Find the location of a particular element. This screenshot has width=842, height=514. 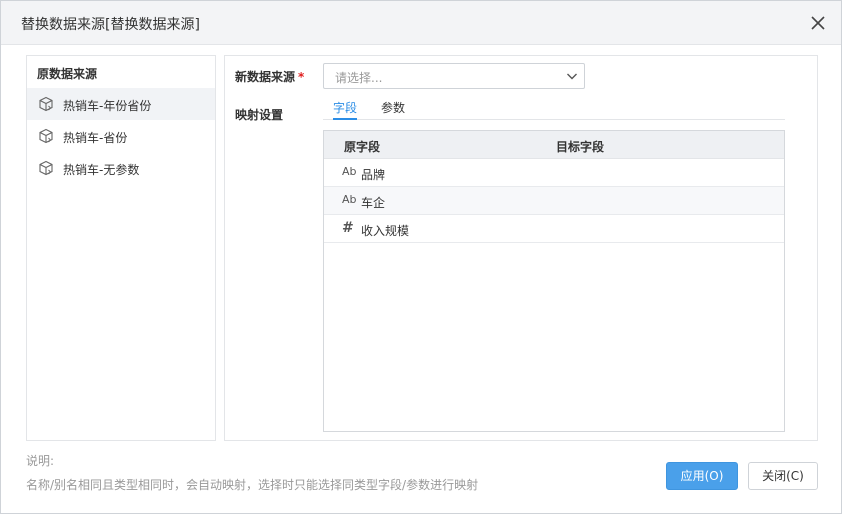

mapping-table-header: 原字段 目标字段 is located at coordinates (554, 145).